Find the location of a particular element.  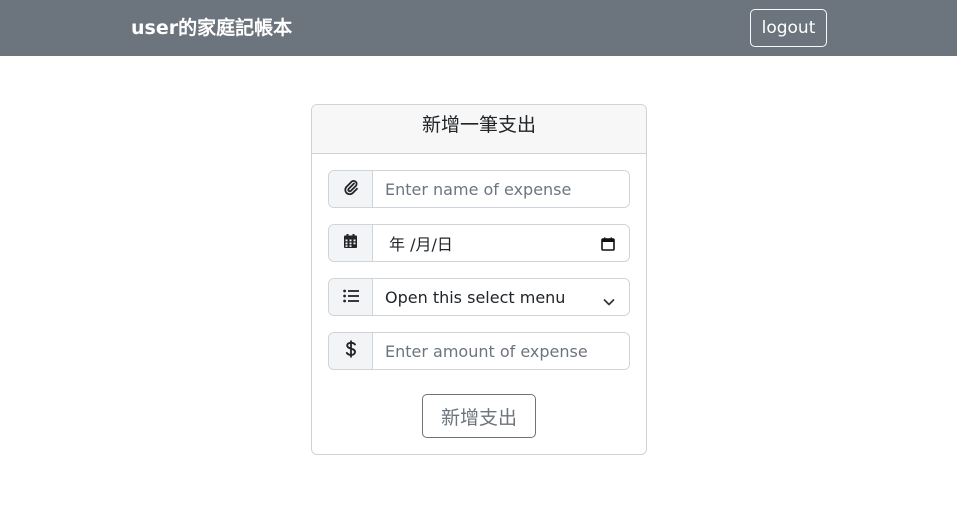

expense-category-addon is located at coordinates (351, 297).